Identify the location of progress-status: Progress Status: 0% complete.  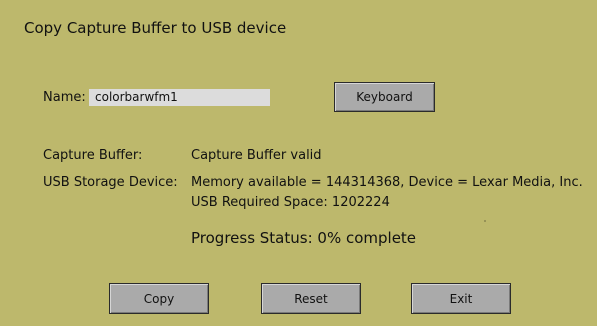
(304, 238).